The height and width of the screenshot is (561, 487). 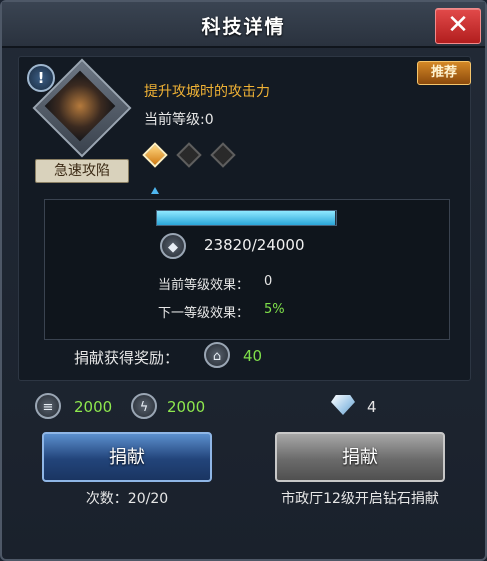 What do you see at coordinates (207, 92) in the screenshot?
I see `tech-description: 提升攻城时的攻击力` at bounding box center [207, 92].